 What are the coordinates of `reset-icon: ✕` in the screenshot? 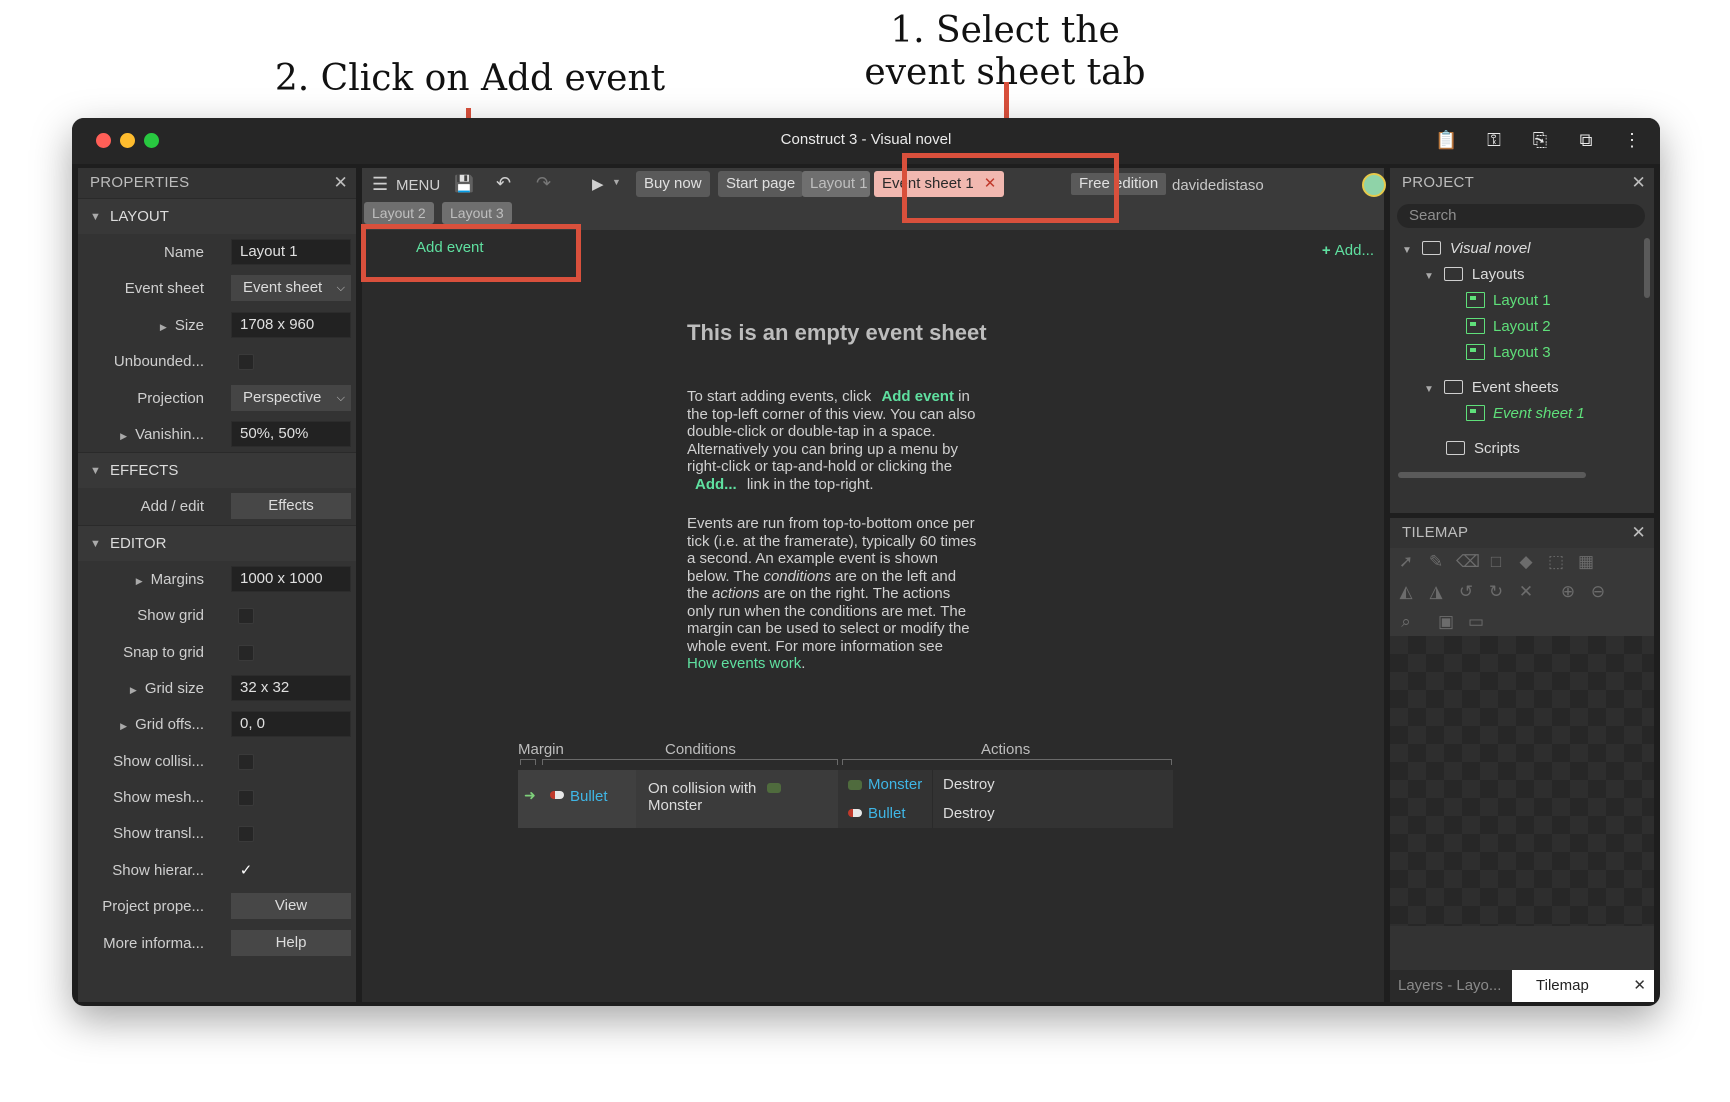 It's located at (1526, 592).